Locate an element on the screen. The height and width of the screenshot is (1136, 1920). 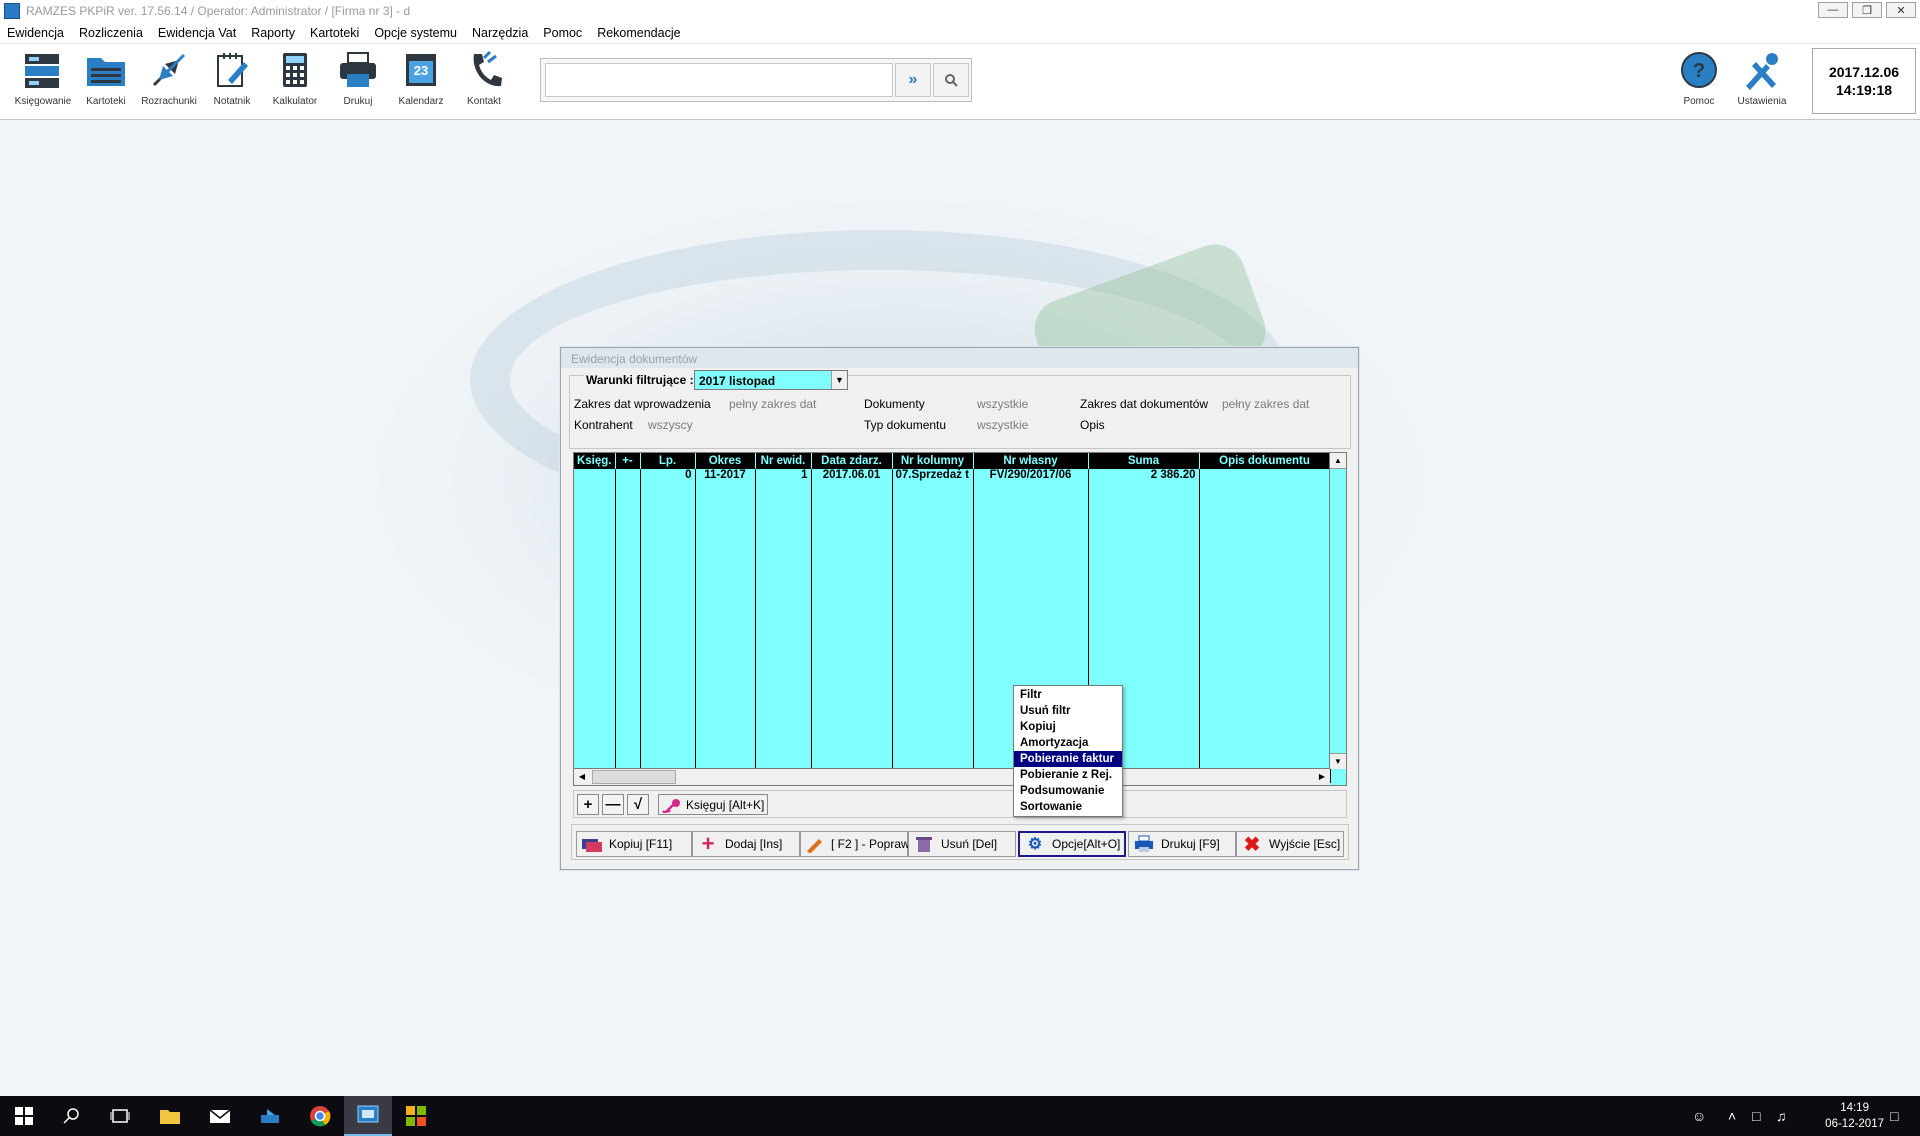
col-nr-kolumny: Nr kolumny is located at coordinates (933, 461).